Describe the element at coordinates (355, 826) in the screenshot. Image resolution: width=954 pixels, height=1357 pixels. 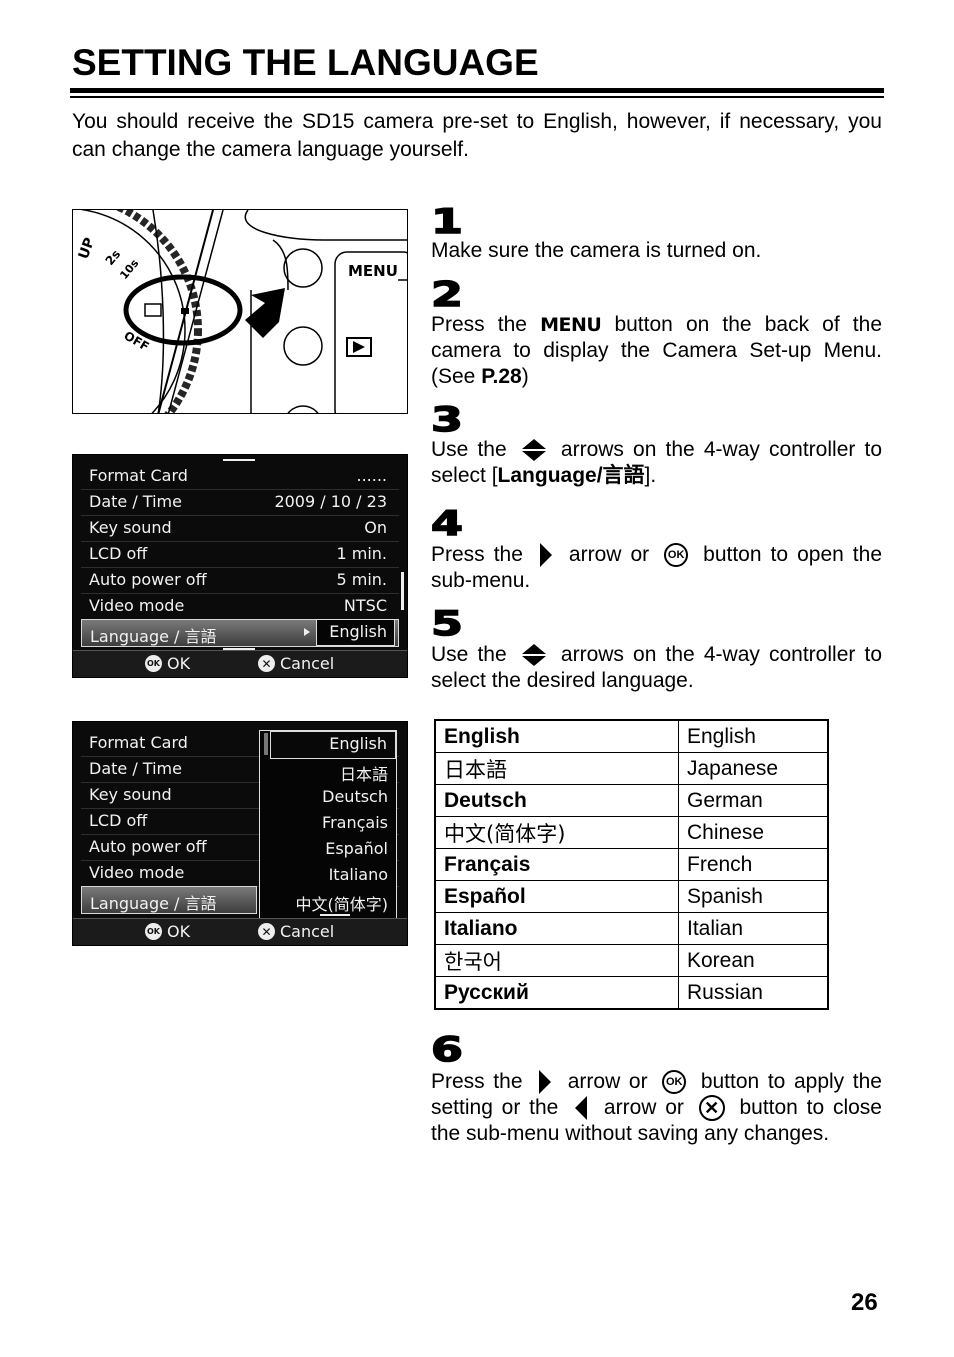
I see `submenu-option: Français` at that location.